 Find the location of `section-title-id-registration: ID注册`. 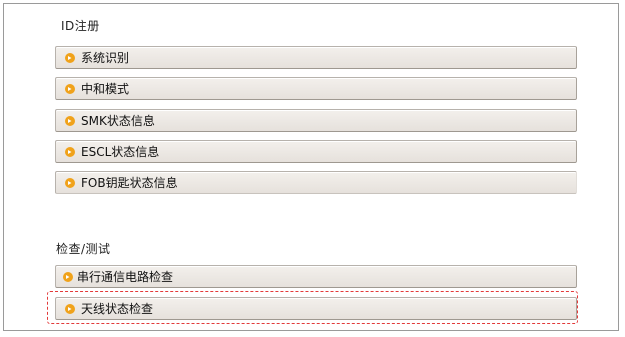

section-title-id-registration: ID注册 is located at coordinates (80, 26).